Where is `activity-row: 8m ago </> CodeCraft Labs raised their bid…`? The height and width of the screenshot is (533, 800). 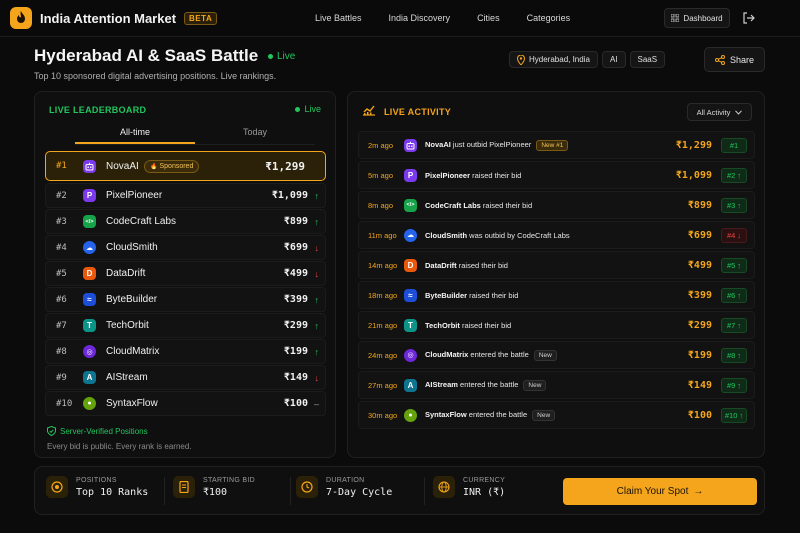
activity-row: 8m ago </> CodeCraft Labs raised their bid… is located at coordinates (556, 205).